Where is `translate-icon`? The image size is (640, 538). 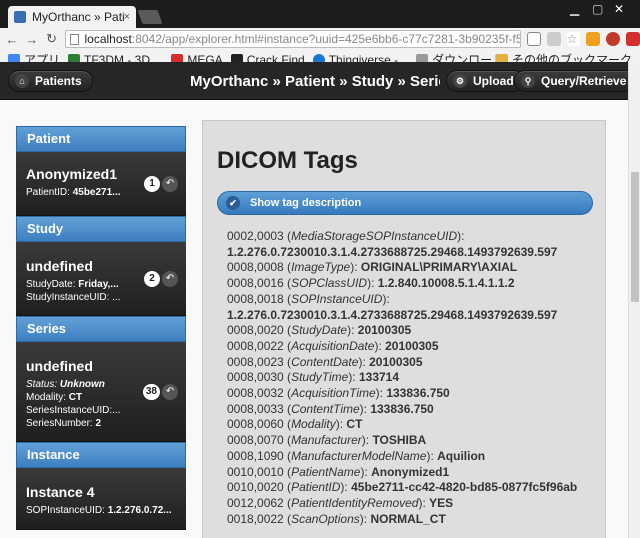
translate-icon is located at coordinates (553, 39).